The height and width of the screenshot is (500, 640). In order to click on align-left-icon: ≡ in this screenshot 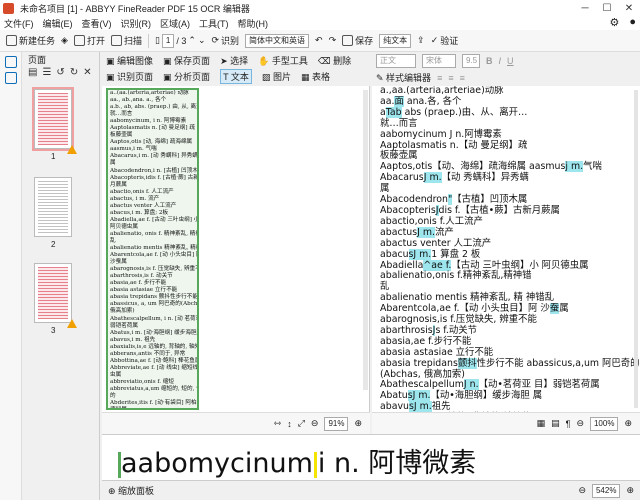, I will do `click(439, 78)`.